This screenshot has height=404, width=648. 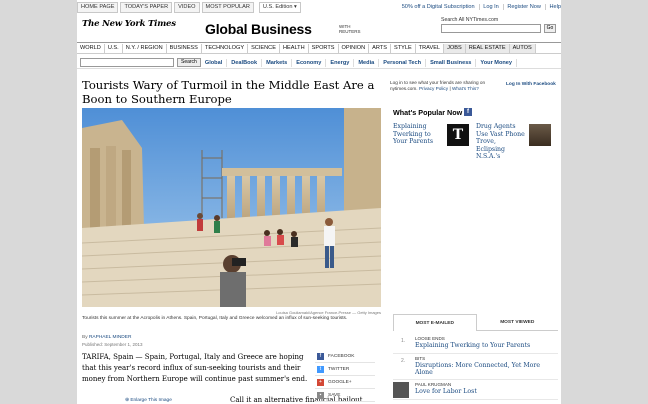 I want to click on share-save: ▪ SAVE, so click(x=345, y=395).